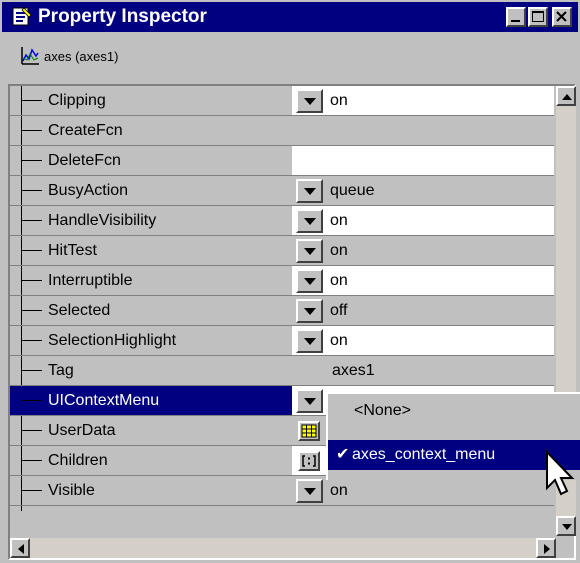 The height and width of the screenshot is (563, 580). Describe the element at coordinates (453, 436) in the screenshot. I see `context-menu-dropdown-list: <None> ✔ axes_context_menu` at that location.